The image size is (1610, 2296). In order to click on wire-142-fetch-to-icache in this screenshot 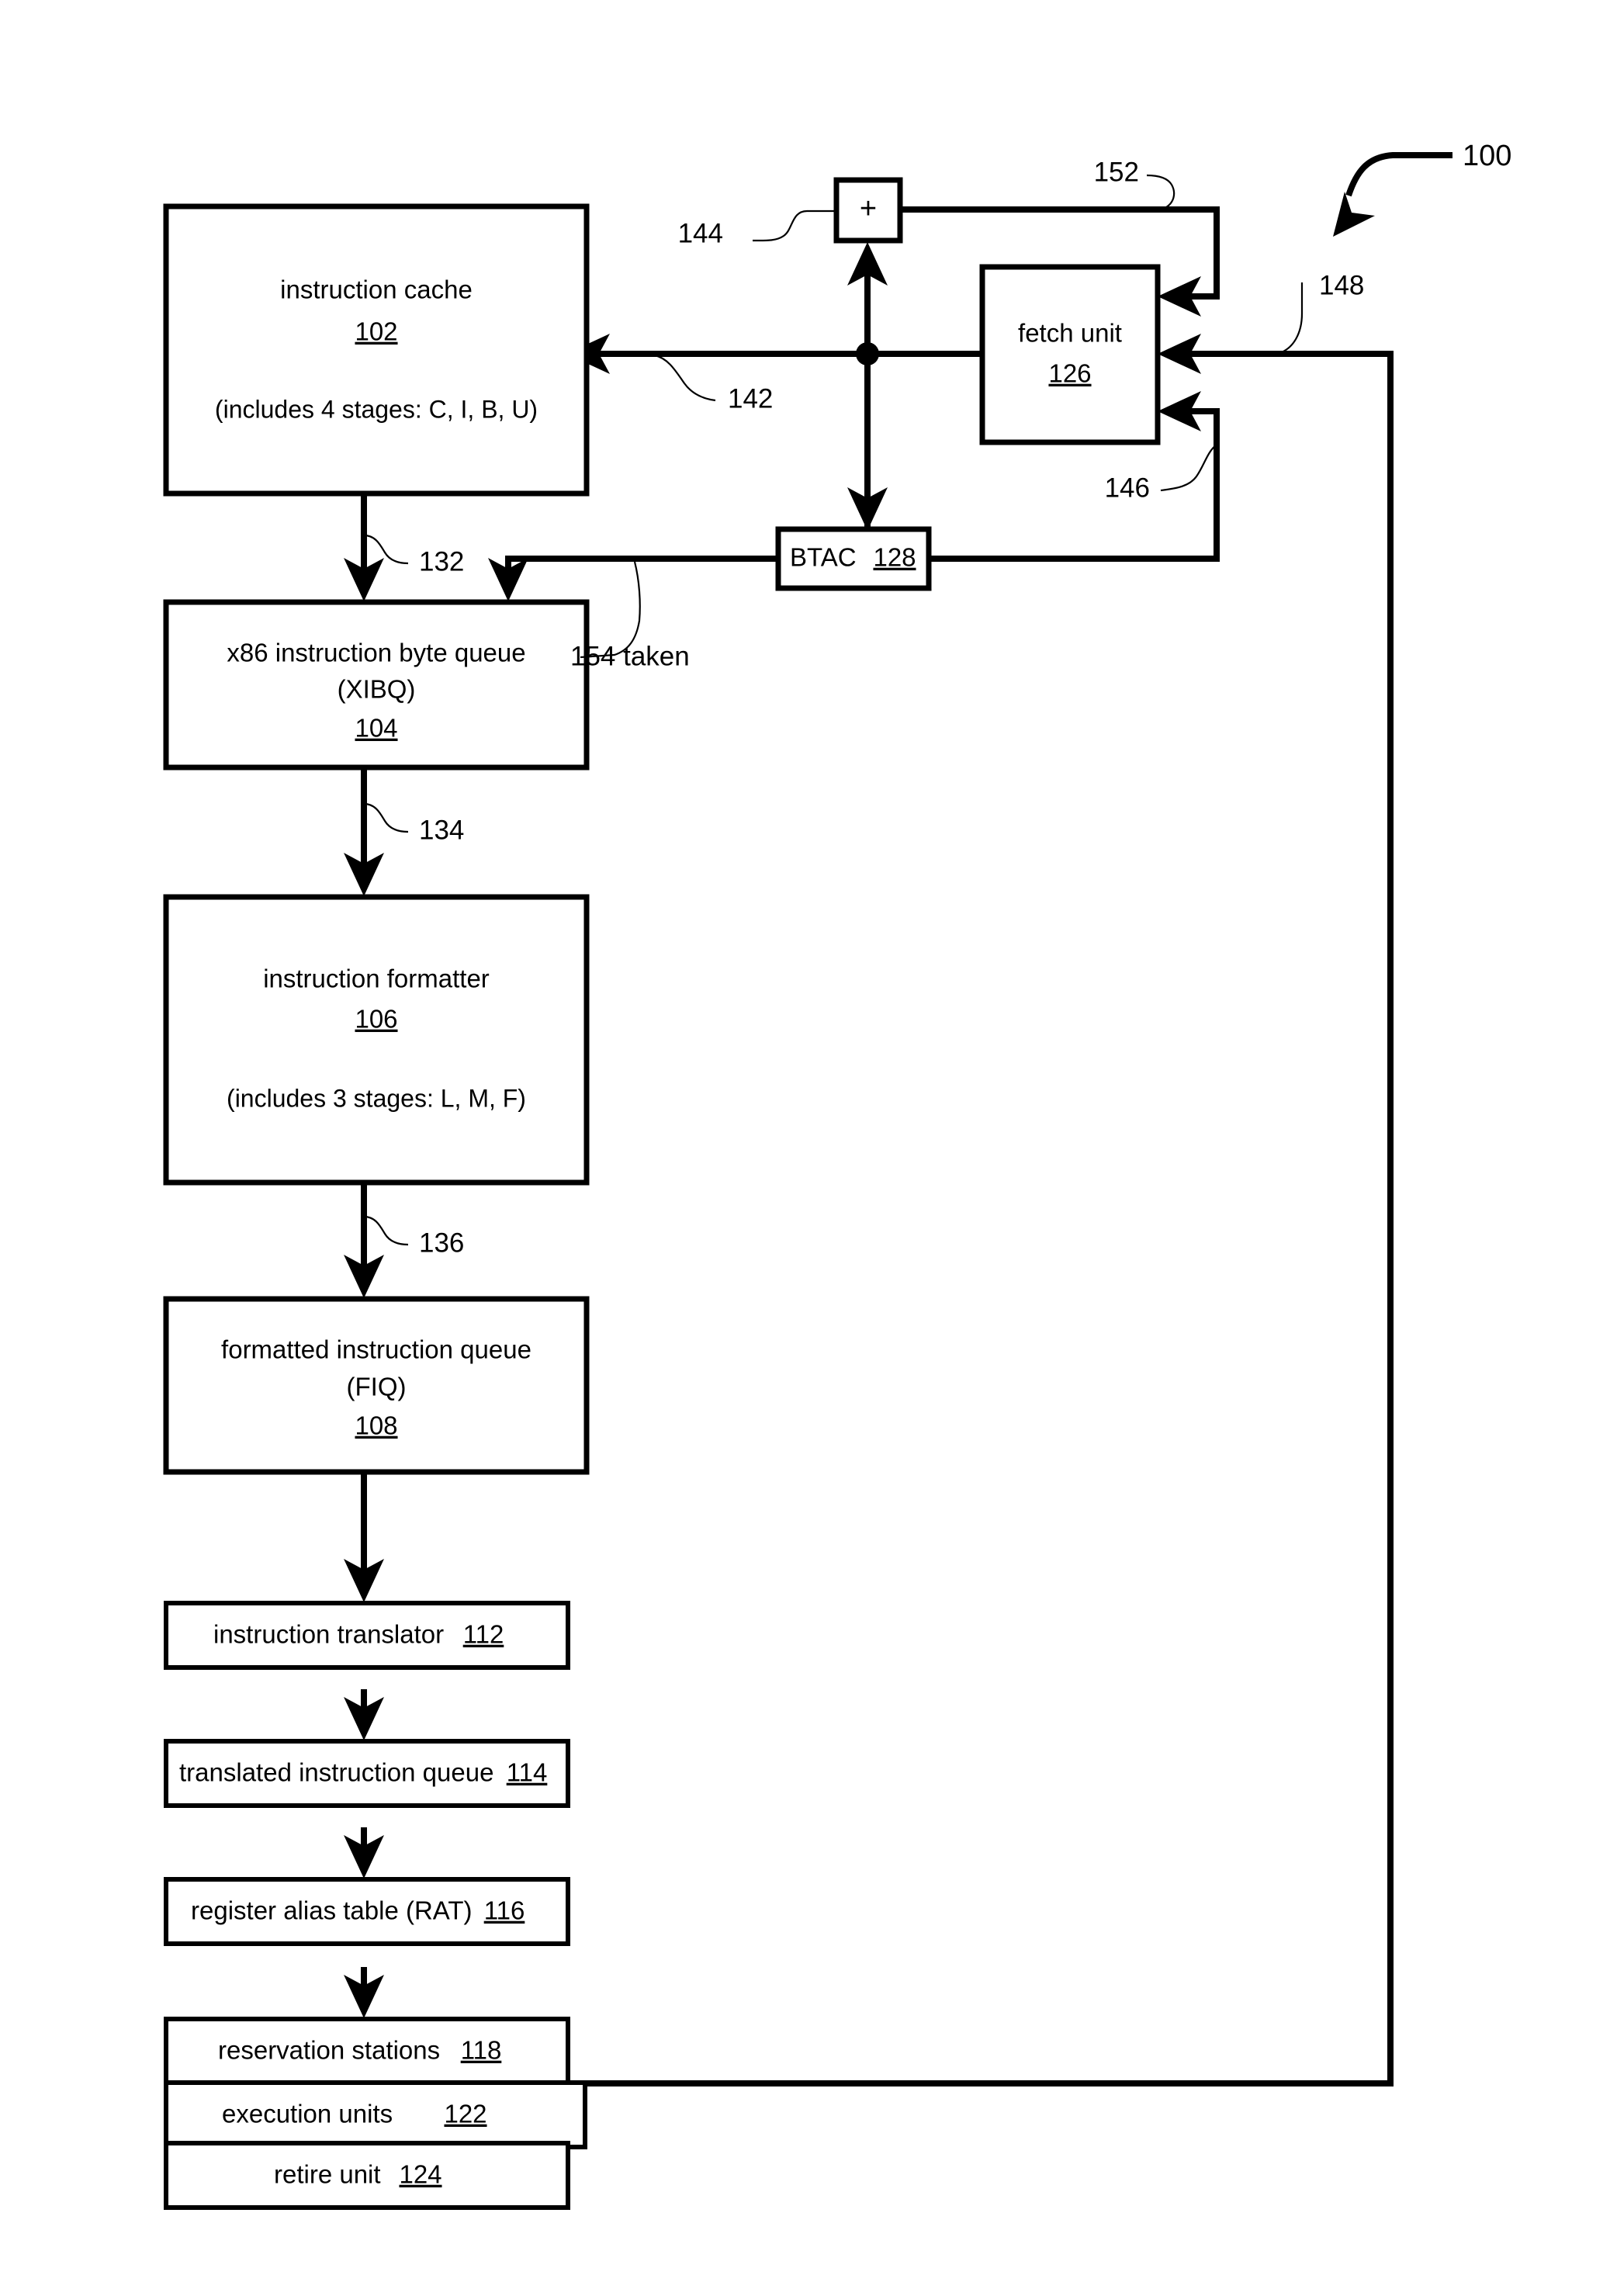, I will do `click(774, 354)`.